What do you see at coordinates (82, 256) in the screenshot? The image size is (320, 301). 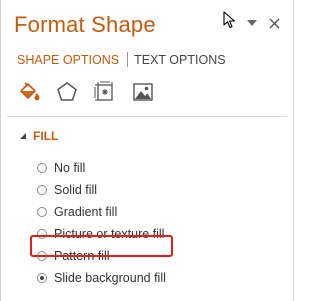 I see `option-label: Pattern fill` at bounding box center [82, 256].